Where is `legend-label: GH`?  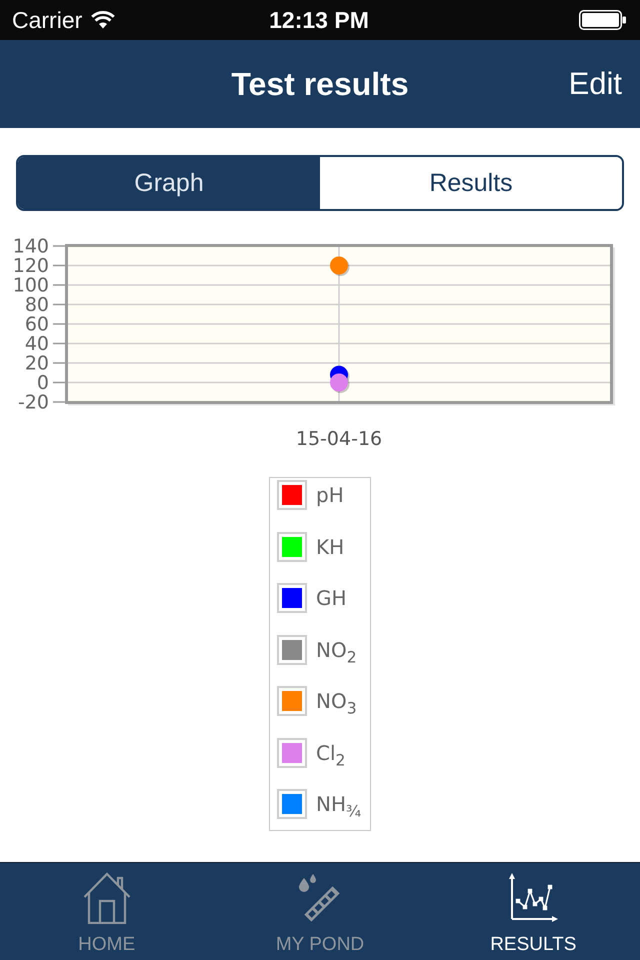 legend-label: GH is located at coordinates (331, 598).